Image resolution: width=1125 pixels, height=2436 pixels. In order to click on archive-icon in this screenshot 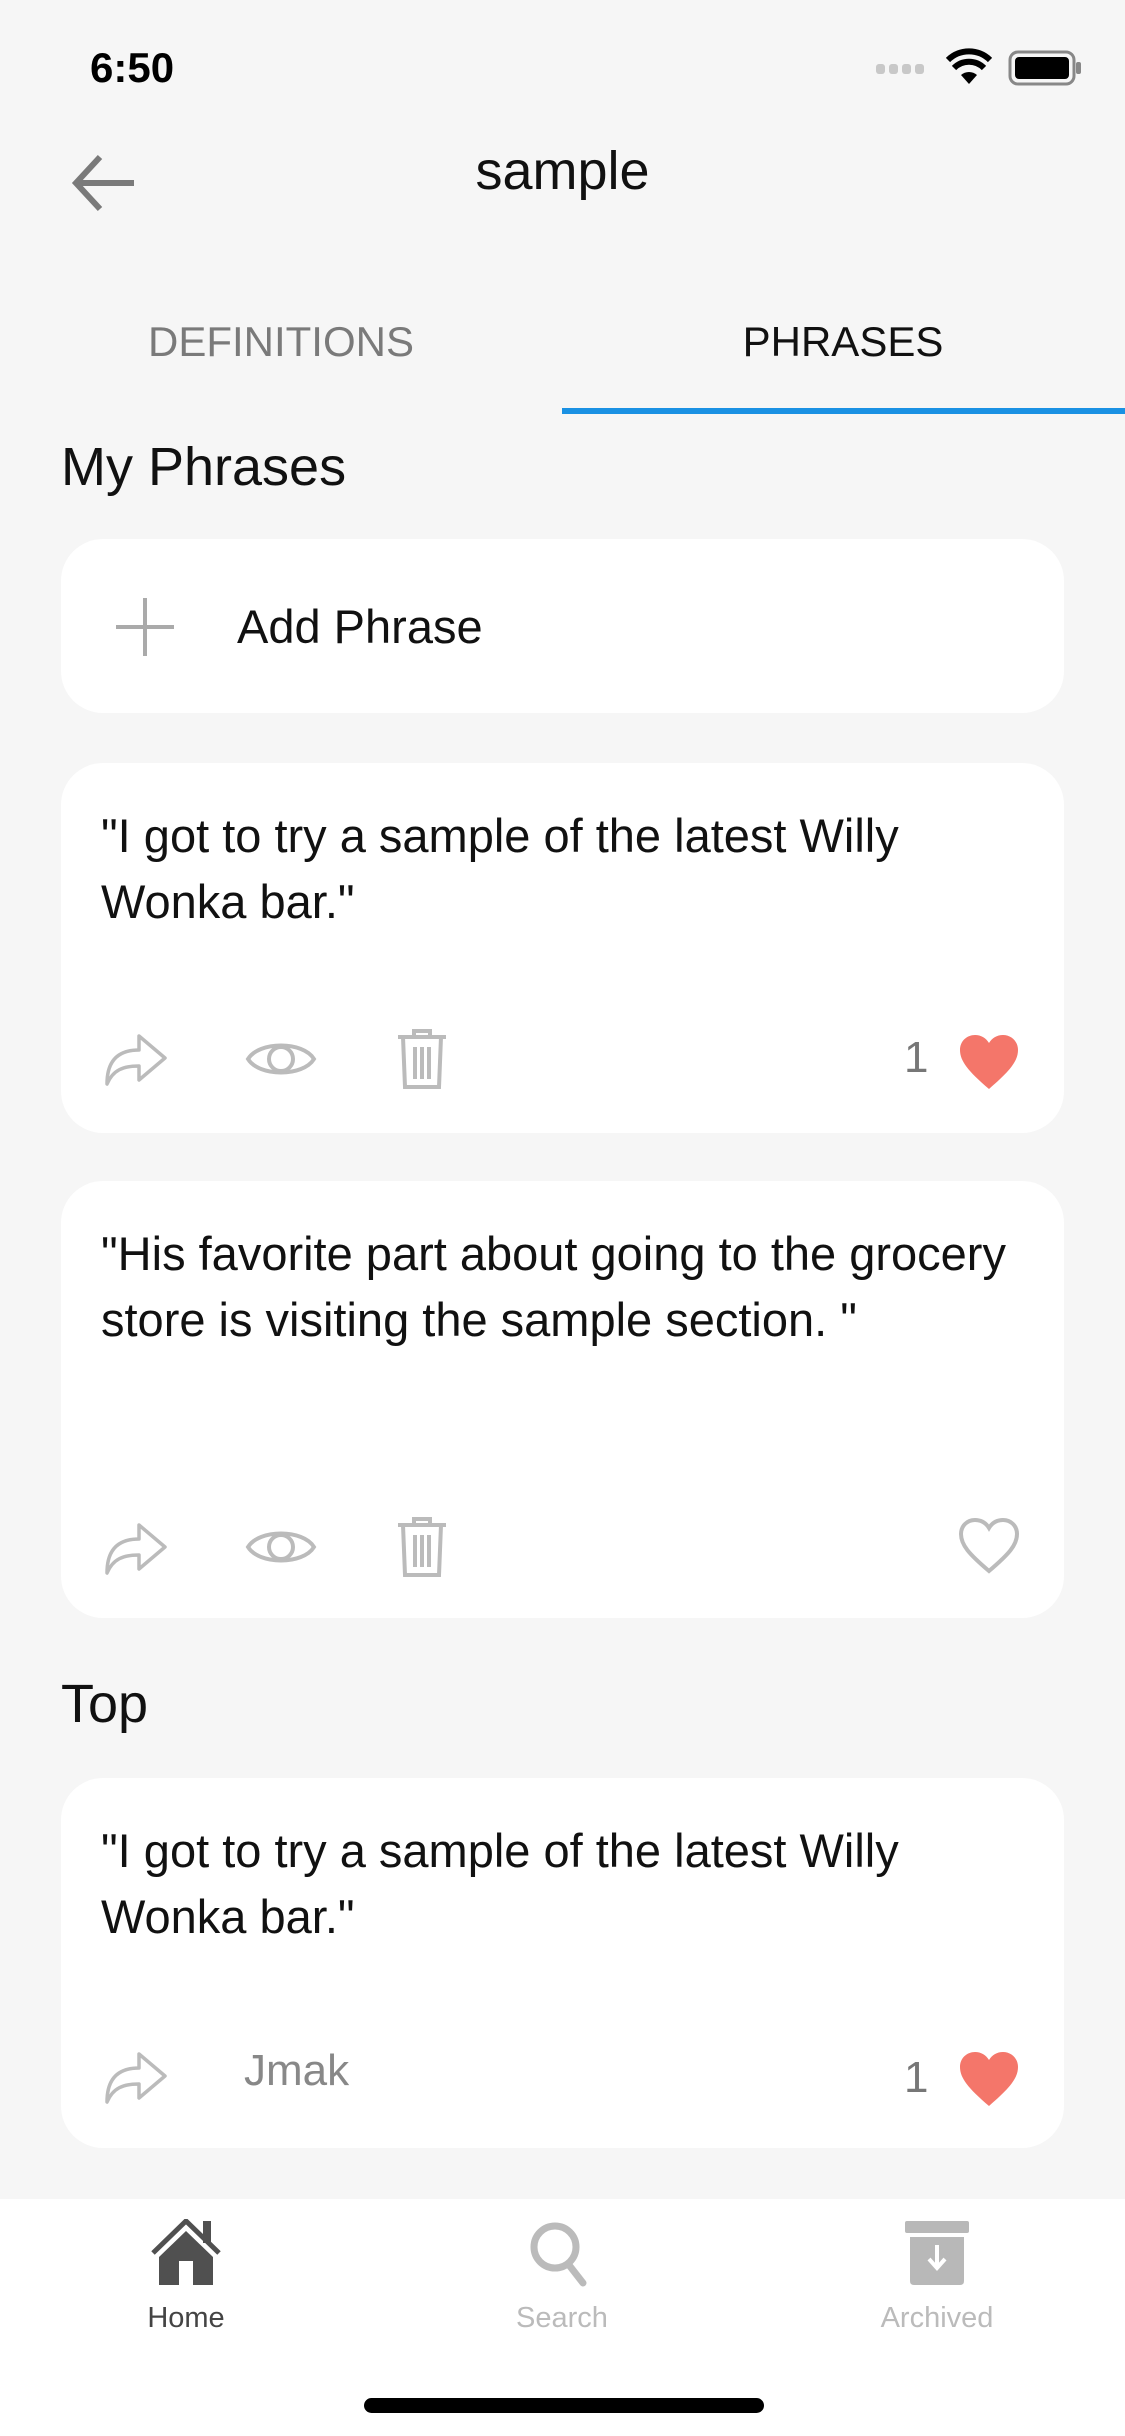, I will do `click(937, 2253)`.